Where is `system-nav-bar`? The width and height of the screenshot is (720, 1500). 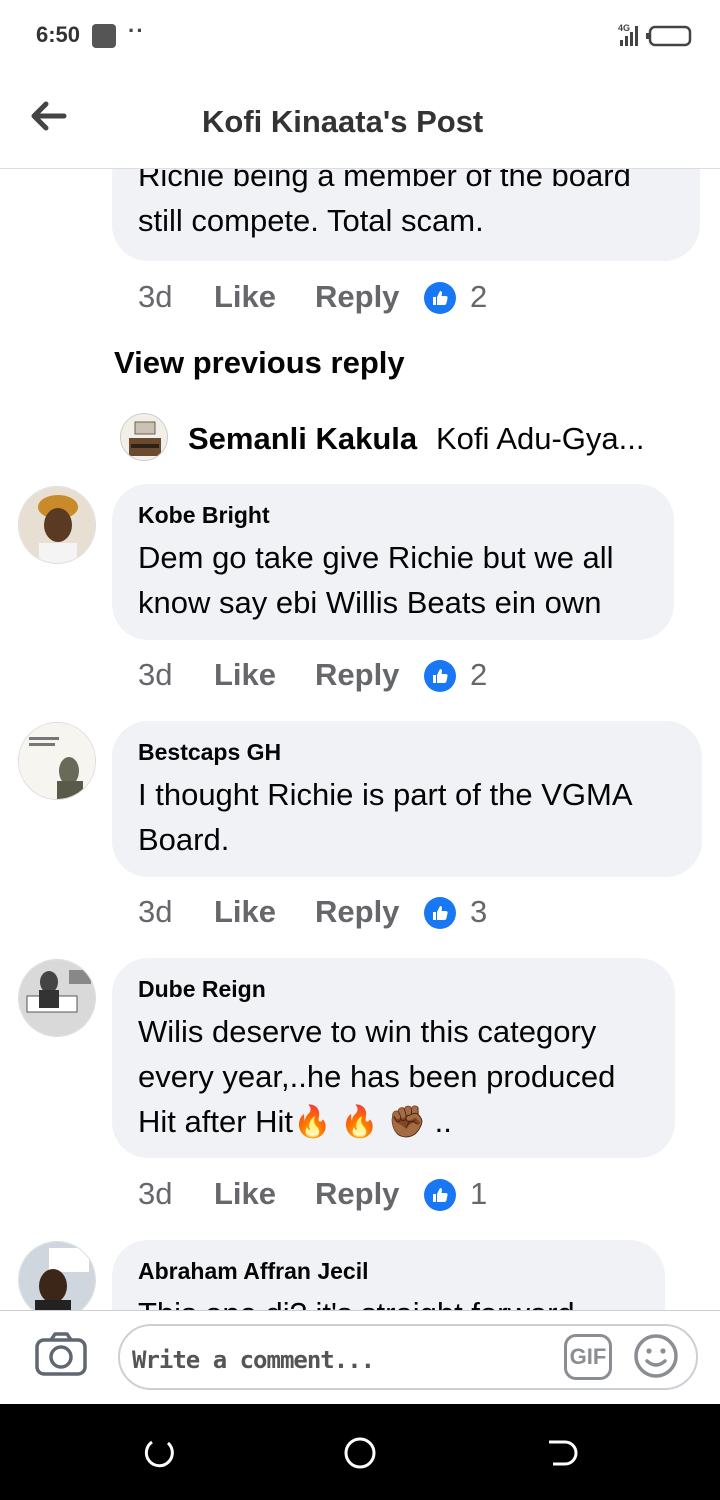 system-nav-bar is located at coordinates (360, 1452).